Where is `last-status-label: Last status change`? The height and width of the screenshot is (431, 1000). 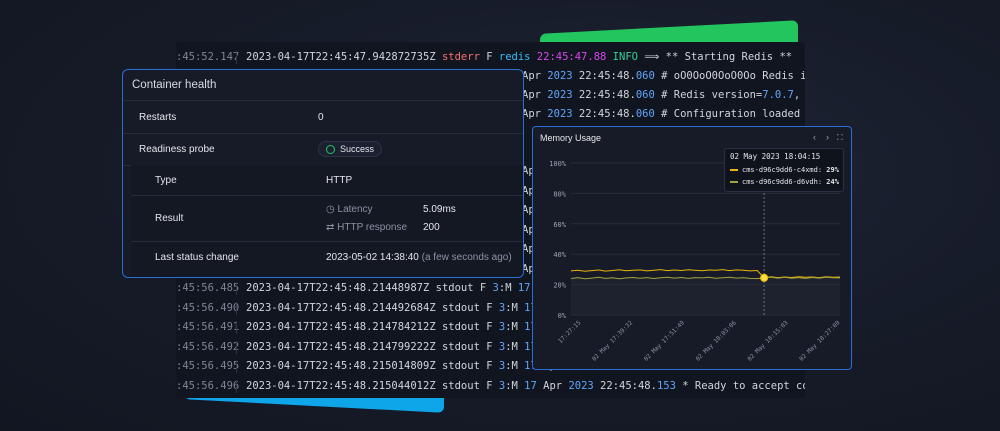
last-status-label: Last status change is located at coordinates (197, 257).